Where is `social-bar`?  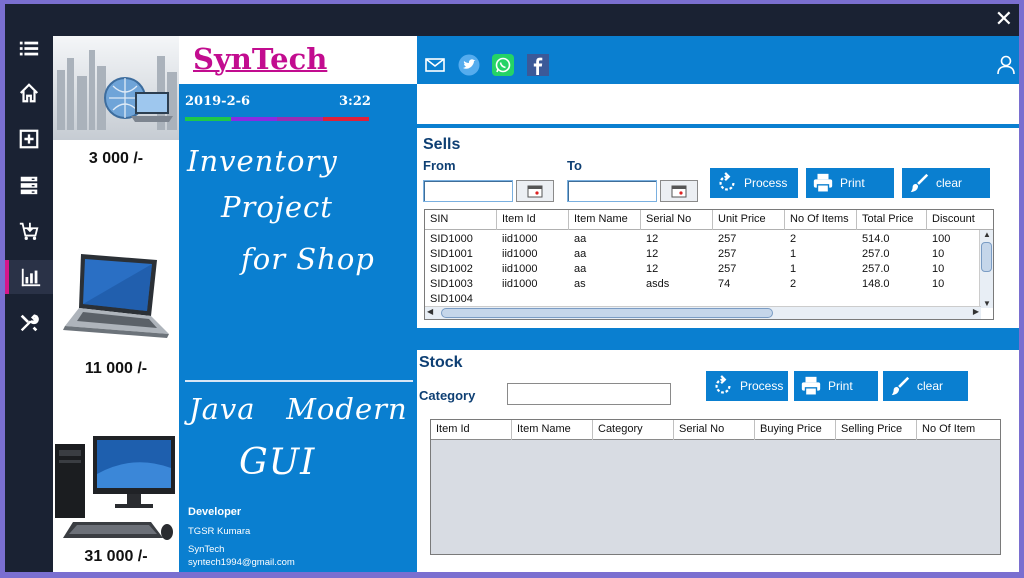
social-bar is located at coordinates (718, 60).